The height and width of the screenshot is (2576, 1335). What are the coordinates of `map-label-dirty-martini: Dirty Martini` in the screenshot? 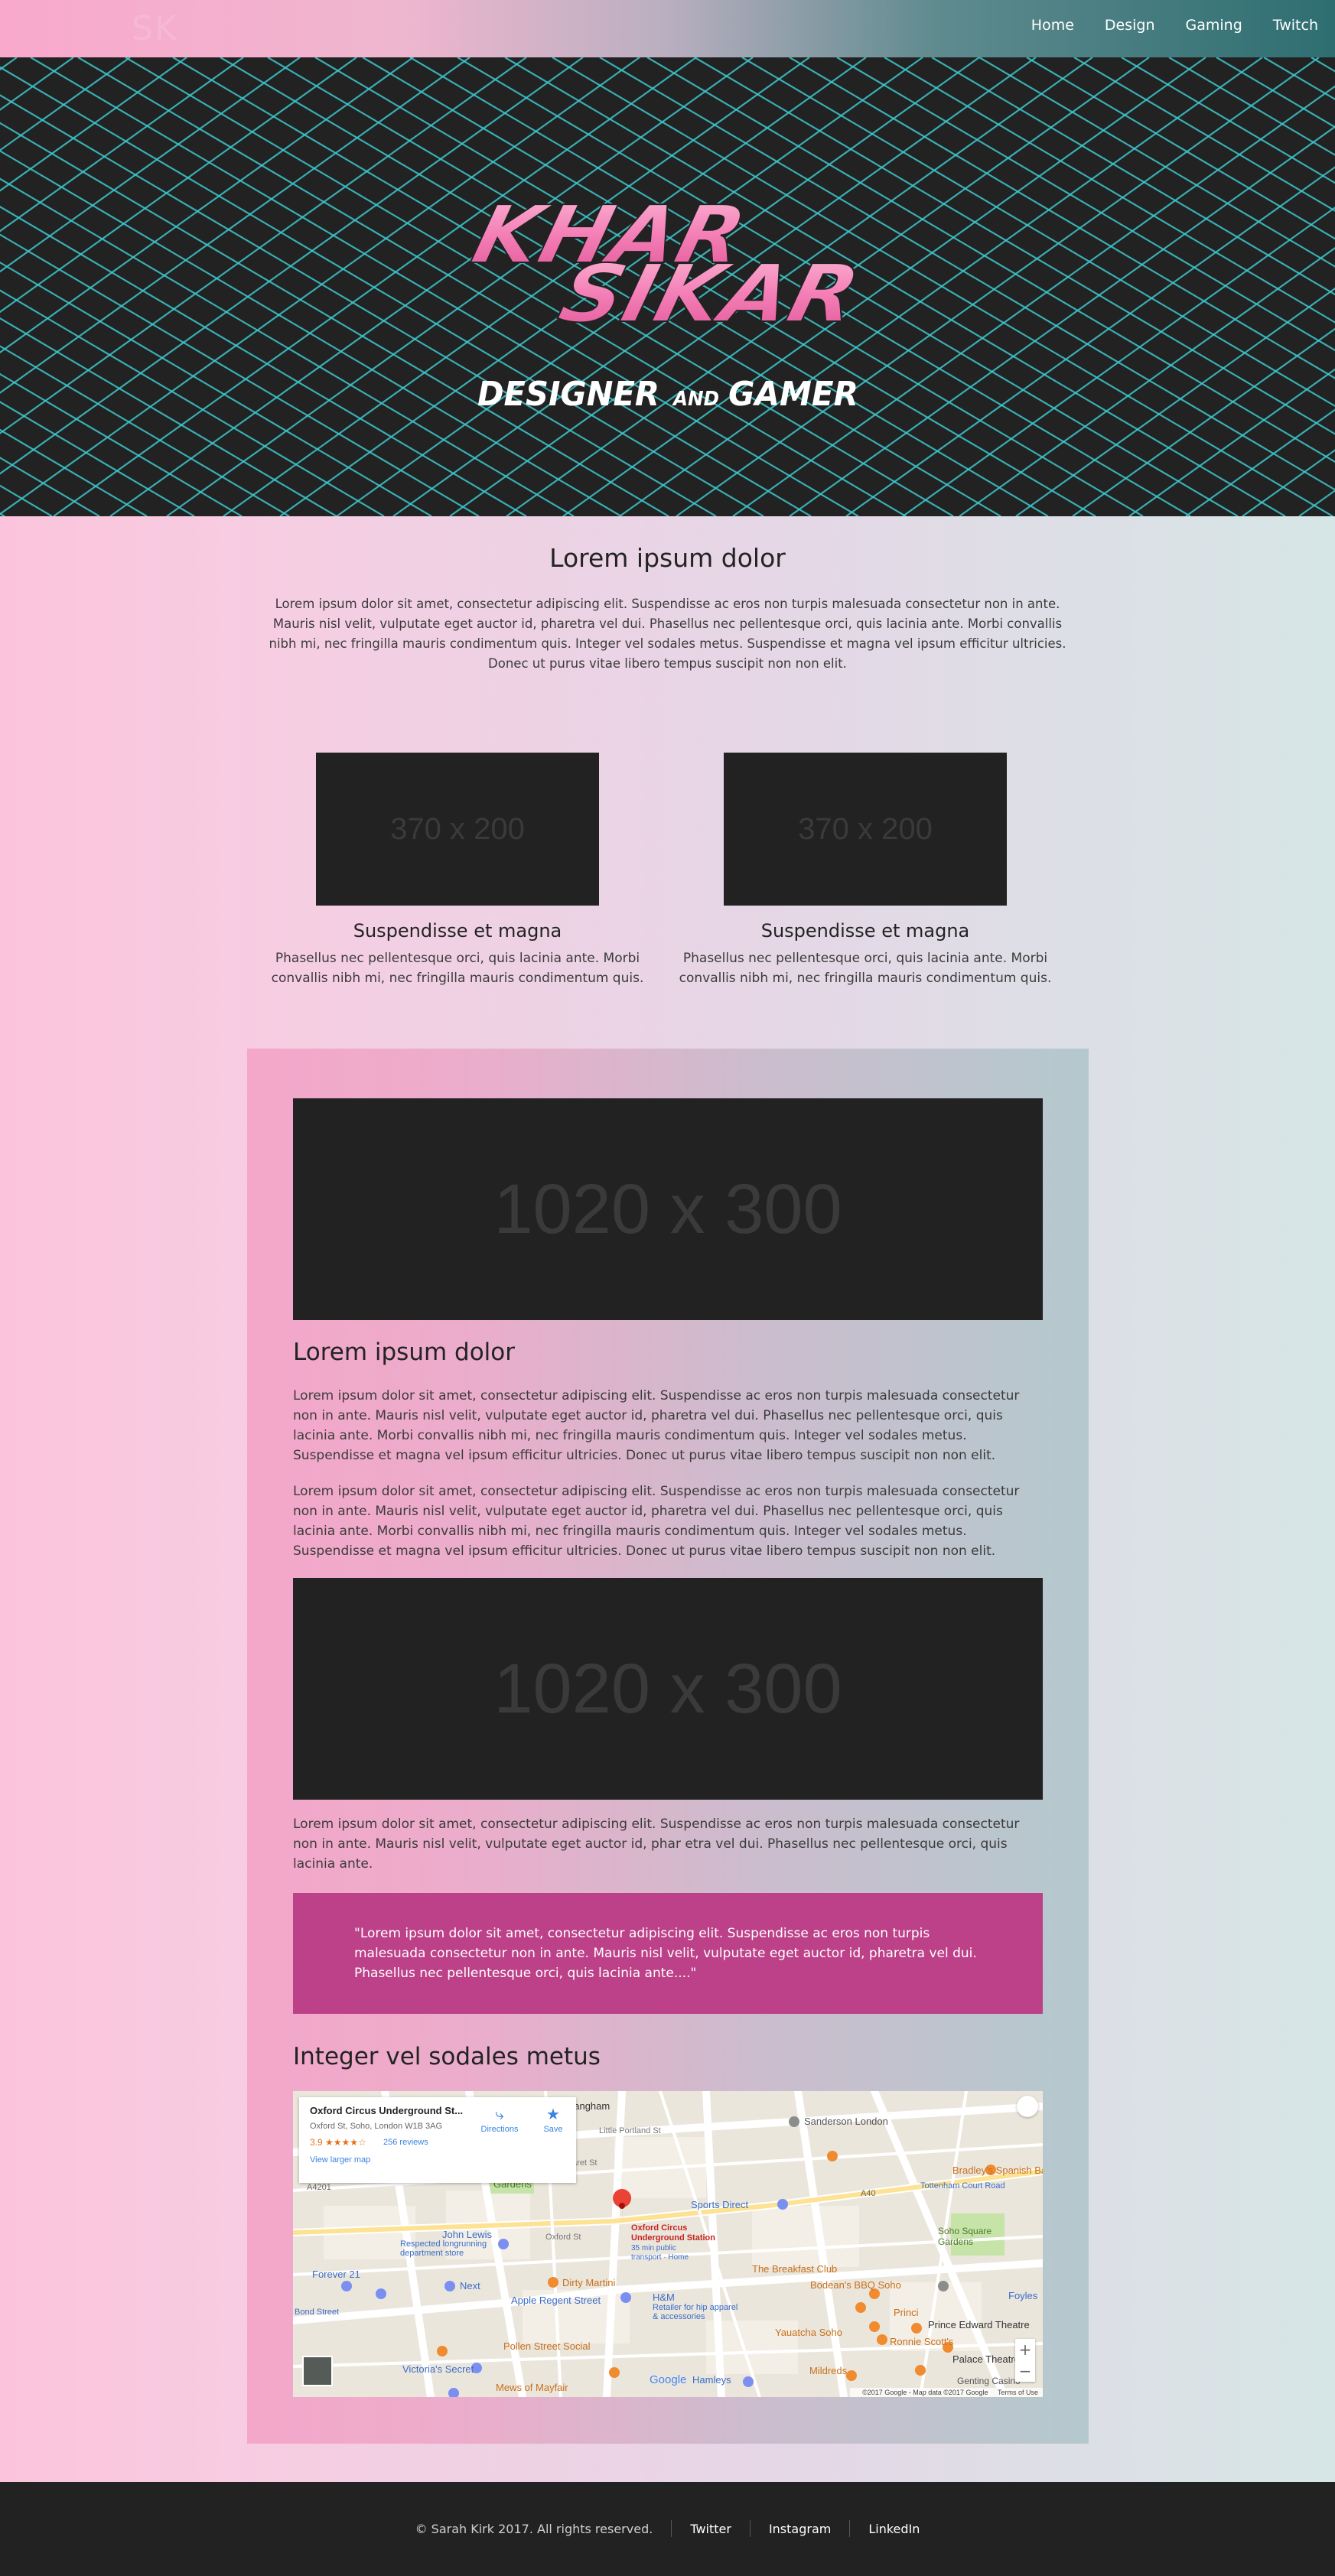 It's located at (589, 2282).